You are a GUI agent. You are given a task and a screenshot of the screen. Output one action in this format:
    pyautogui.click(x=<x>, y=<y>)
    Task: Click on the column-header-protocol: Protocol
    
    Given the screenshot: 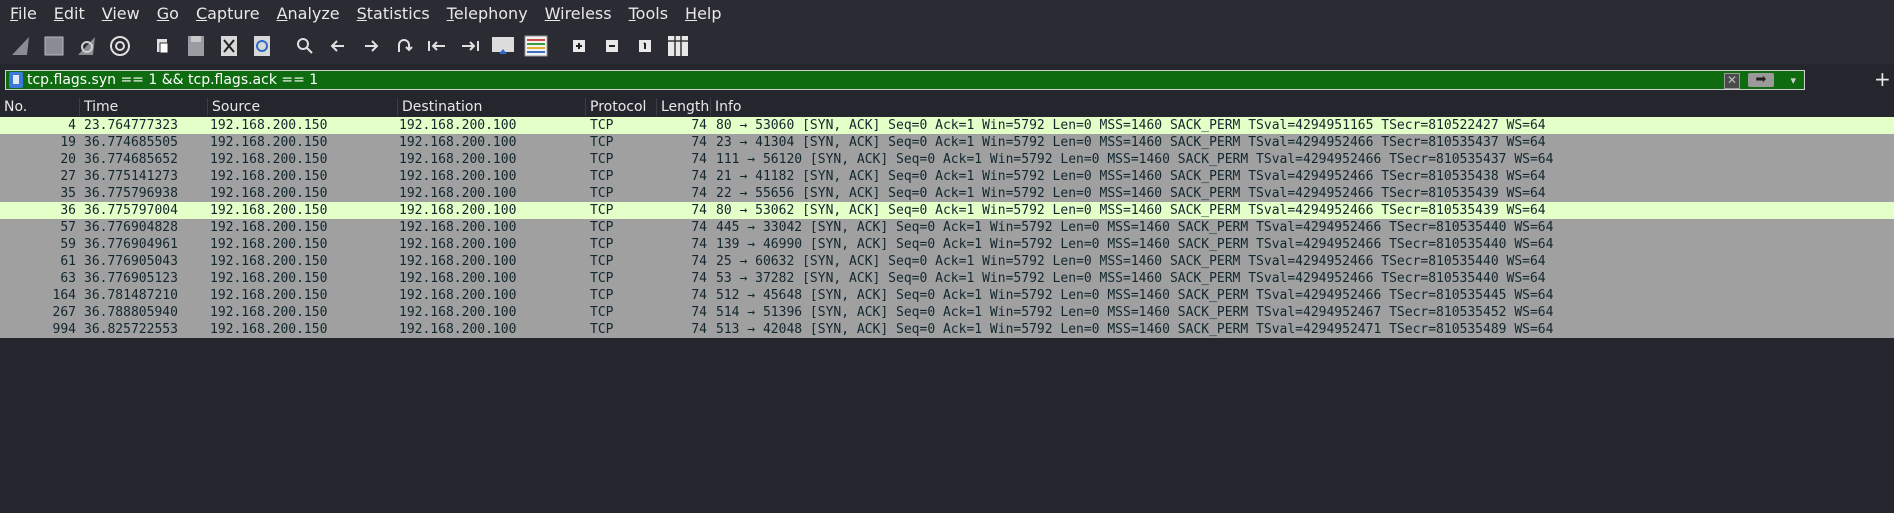 What is the action you would take?
    pyautogui.click(x=621, y=107)
    